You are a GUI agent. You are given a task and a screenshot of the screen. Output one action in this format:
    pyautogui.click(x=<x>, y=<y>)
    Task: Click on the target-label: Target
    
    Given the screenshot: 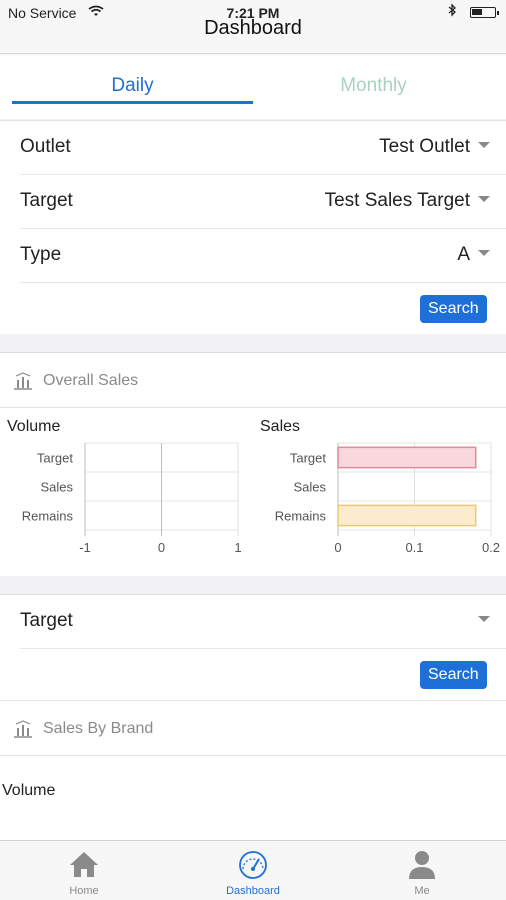 What is the action you would take?
    pyautogui.click(x=46, y=200)
    